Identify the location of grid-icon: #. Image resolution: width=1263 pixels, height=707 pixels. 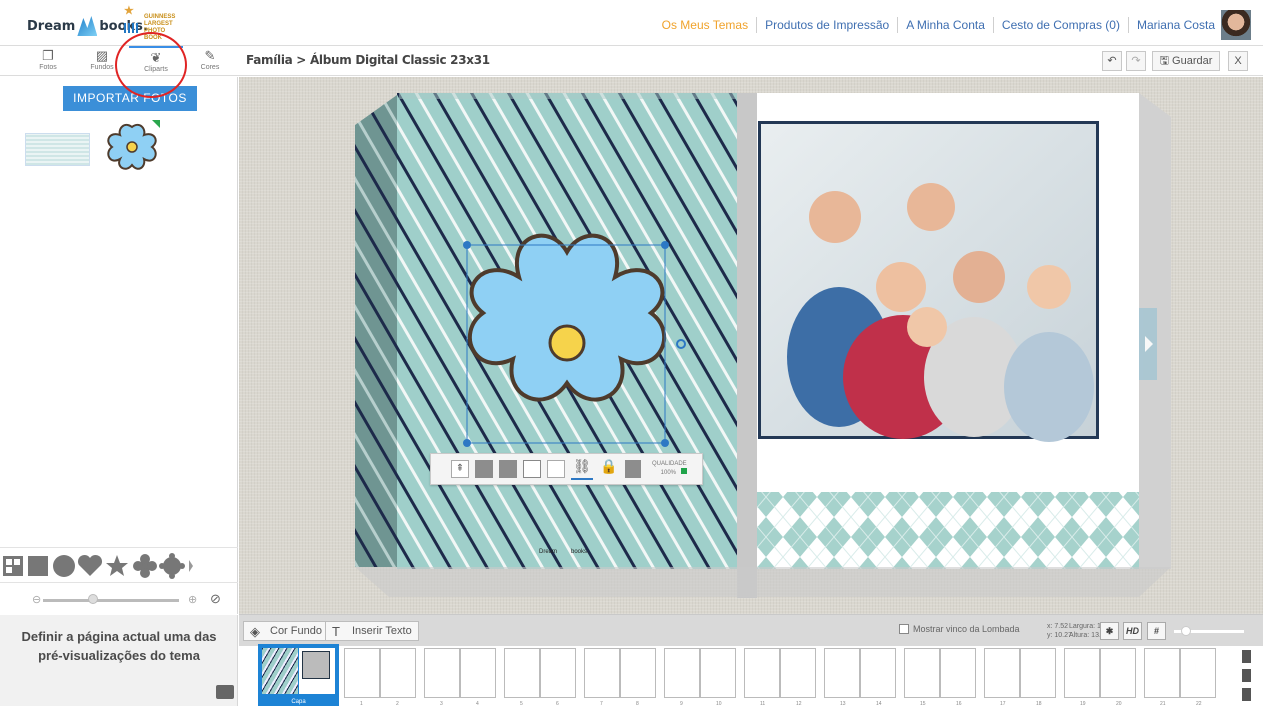
(1156, 631).